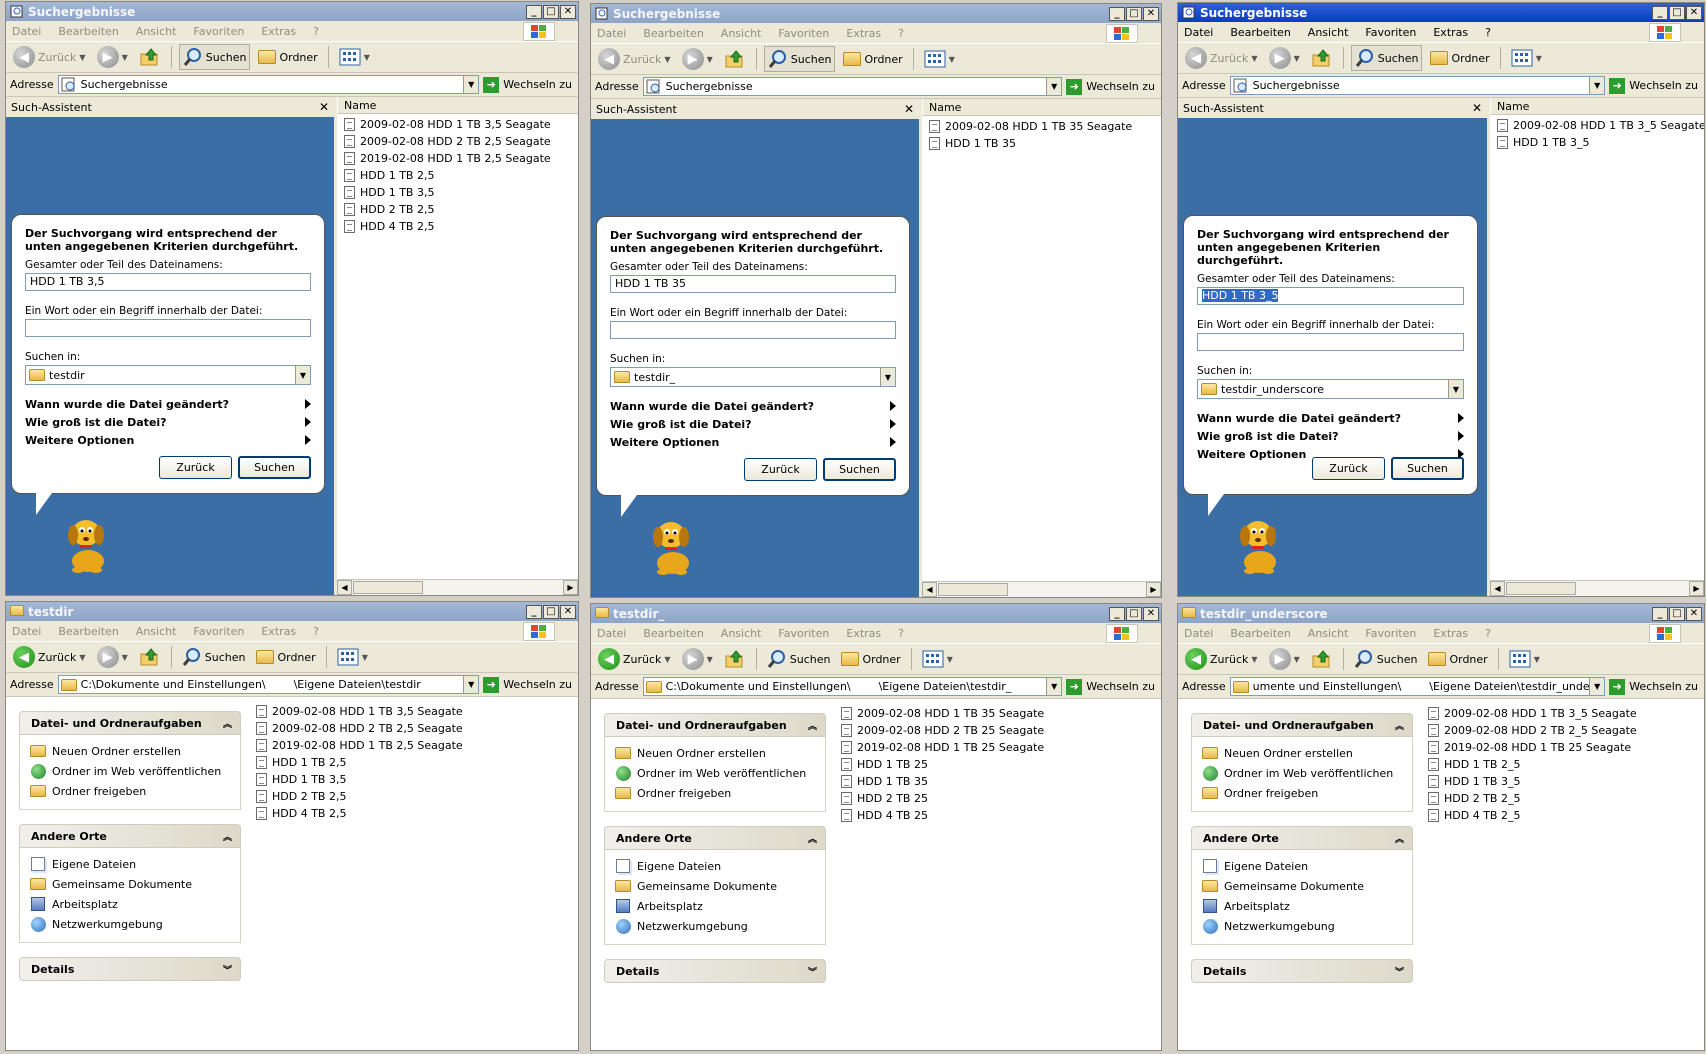 The width and height of the screenshot is (1706, 1054). Describe the element at coordinates (1532, 798) in the screenshot. I see `file-item: HDD 2 TB 2_5` at that location.